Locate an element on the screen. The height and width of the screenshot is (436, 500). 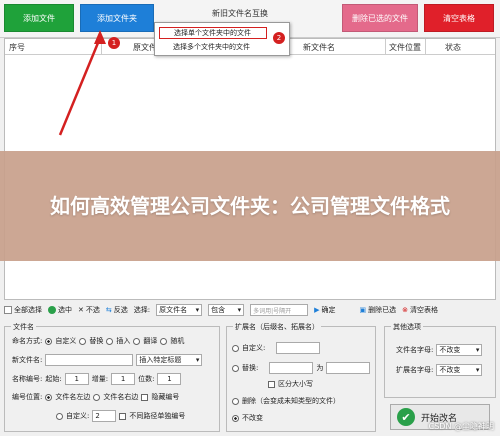
banner-title: 如何高效管理公司文件夹：公司管理文件格式 is located at coordinates (250, 206).